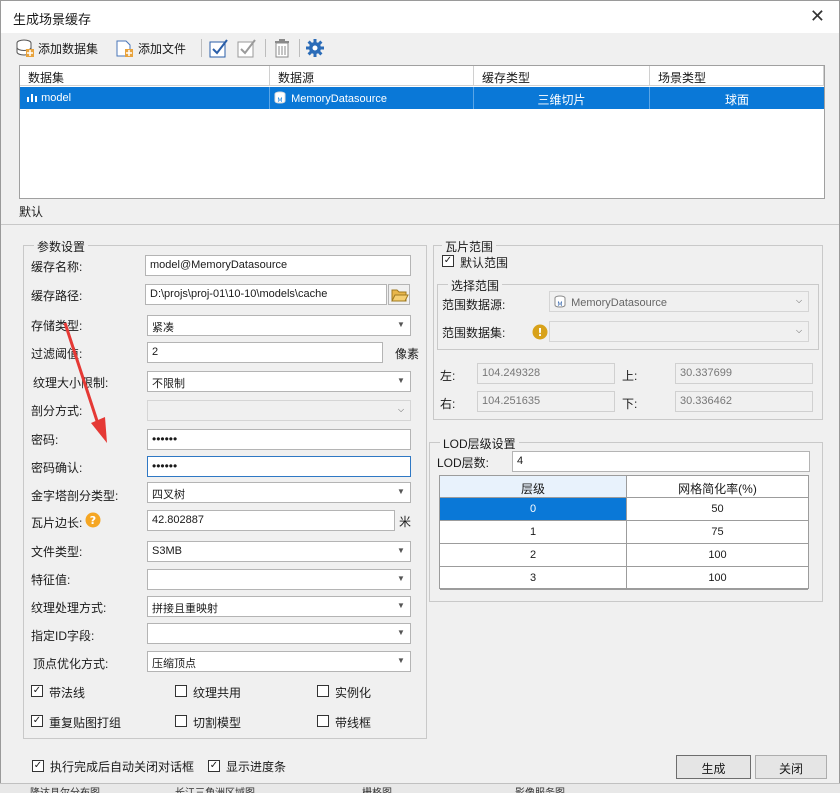  Describe the element at coordinates (533, 532) in the screenshot. I see `lod-cell-level: 1` at that location.